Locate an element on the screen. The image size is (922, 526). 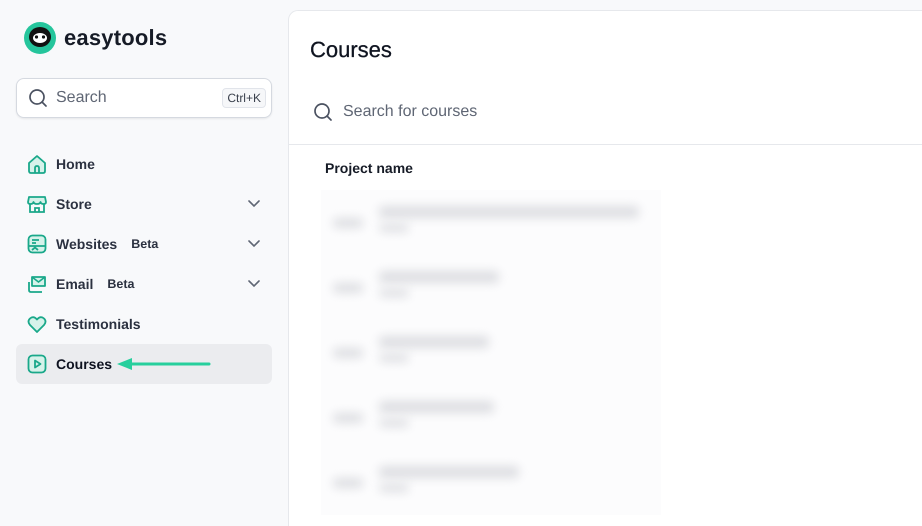
nav-item: Store is located at coordinates (144, 204).